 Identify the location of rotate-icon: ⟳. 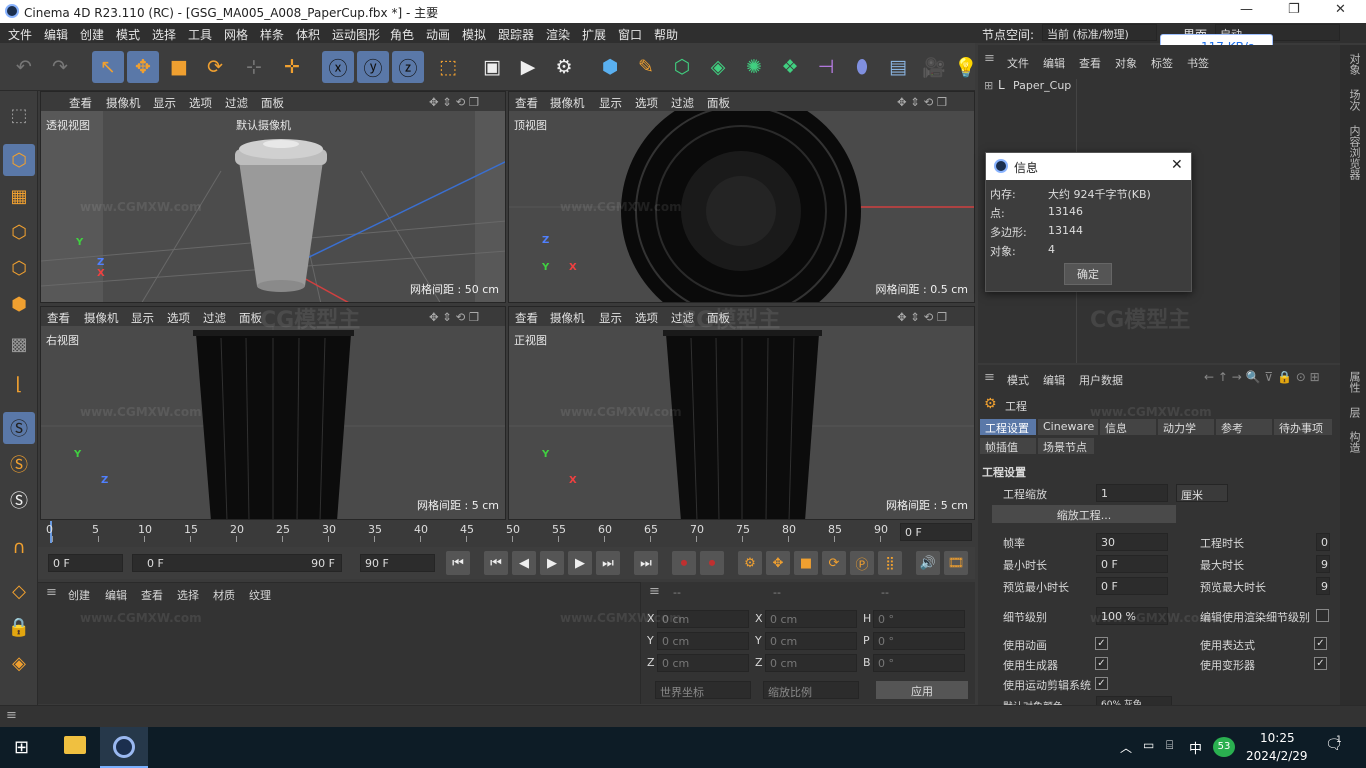
(215, 67).